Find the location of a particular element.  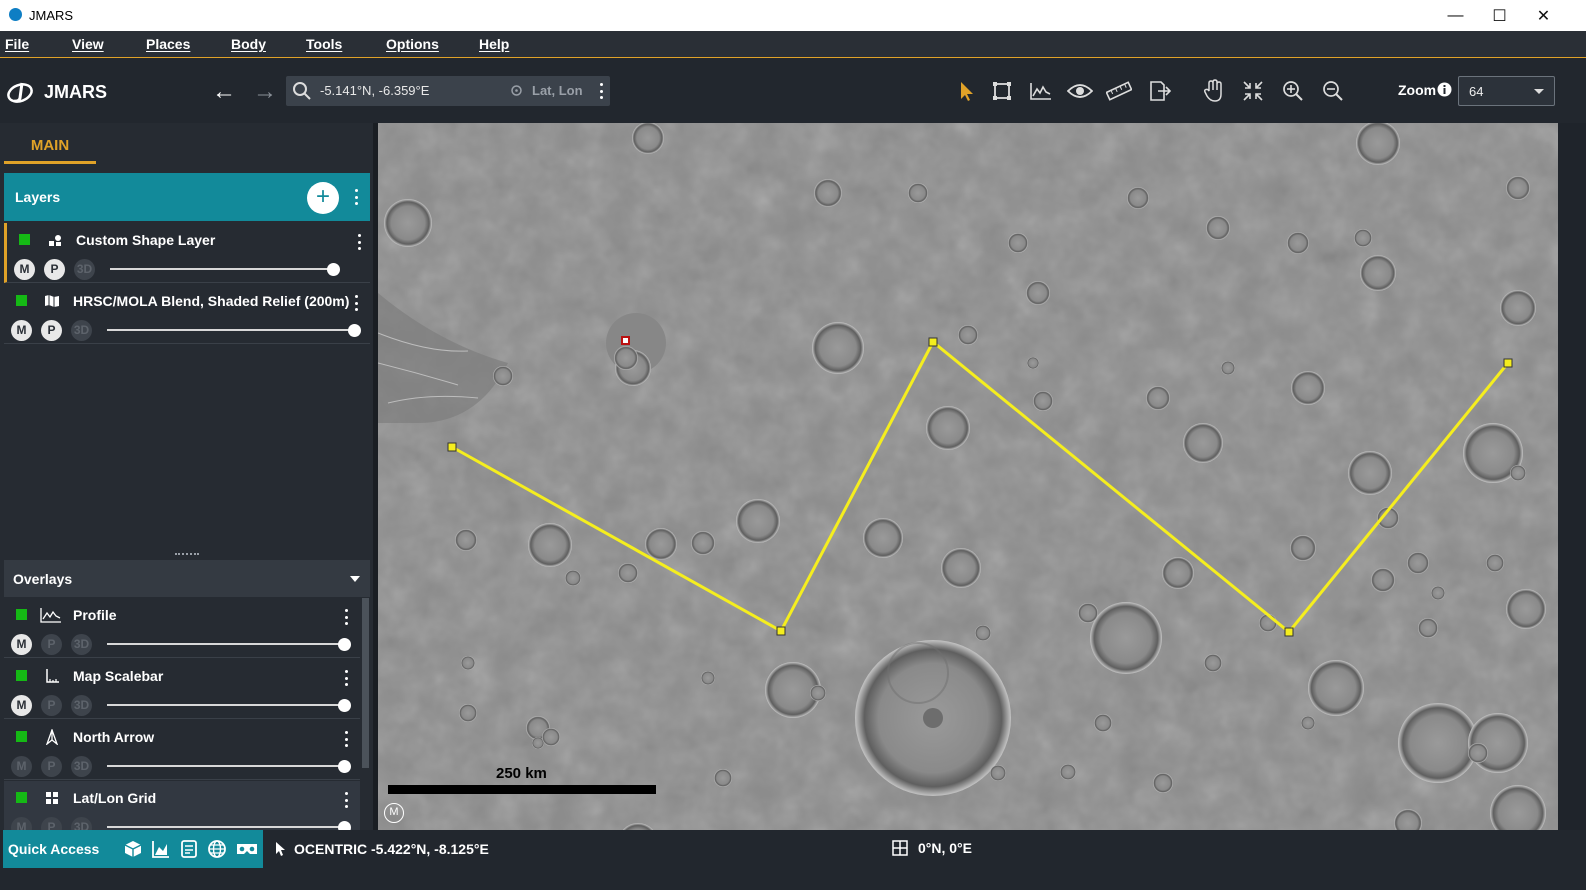

zoom-in-icon is located at coordinates (1293, 91).